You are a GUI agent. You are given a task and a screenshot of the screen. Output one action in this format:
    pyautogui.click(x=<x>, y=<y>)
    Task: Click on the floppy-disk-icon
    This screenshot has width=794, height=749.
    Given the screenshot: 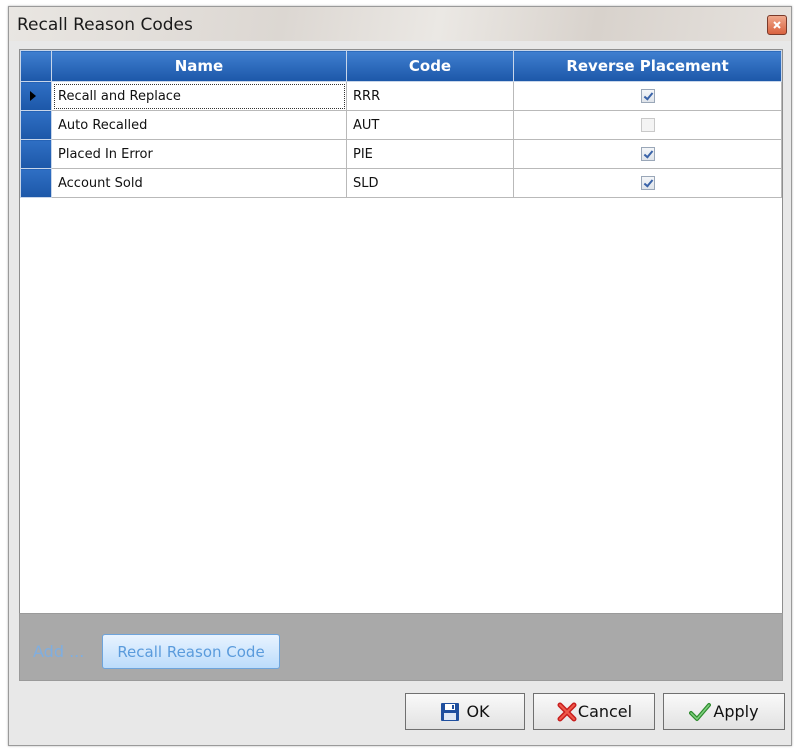 What is the action you would take?
    pyautogui.click(x=450, y=712)
    